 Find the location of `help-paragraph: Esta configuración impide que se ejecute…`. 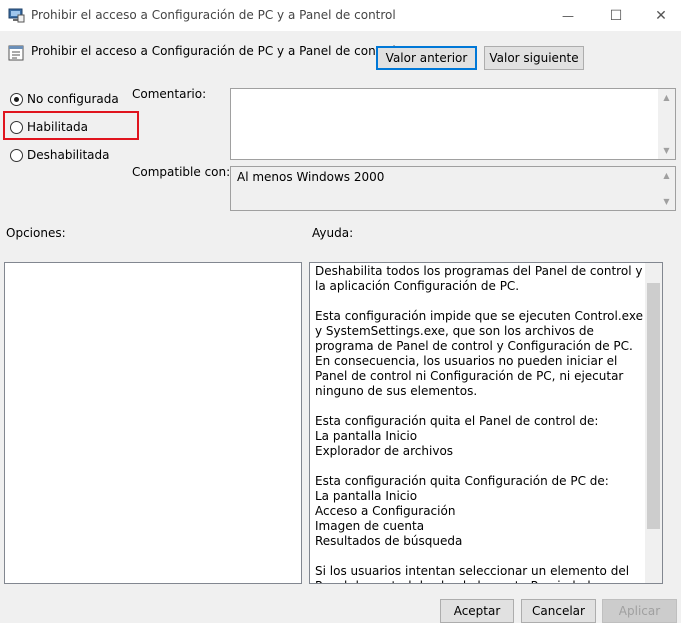

help-paragraph: Esta configuración impide que se ejecute… is located at coordinates (479, 353).